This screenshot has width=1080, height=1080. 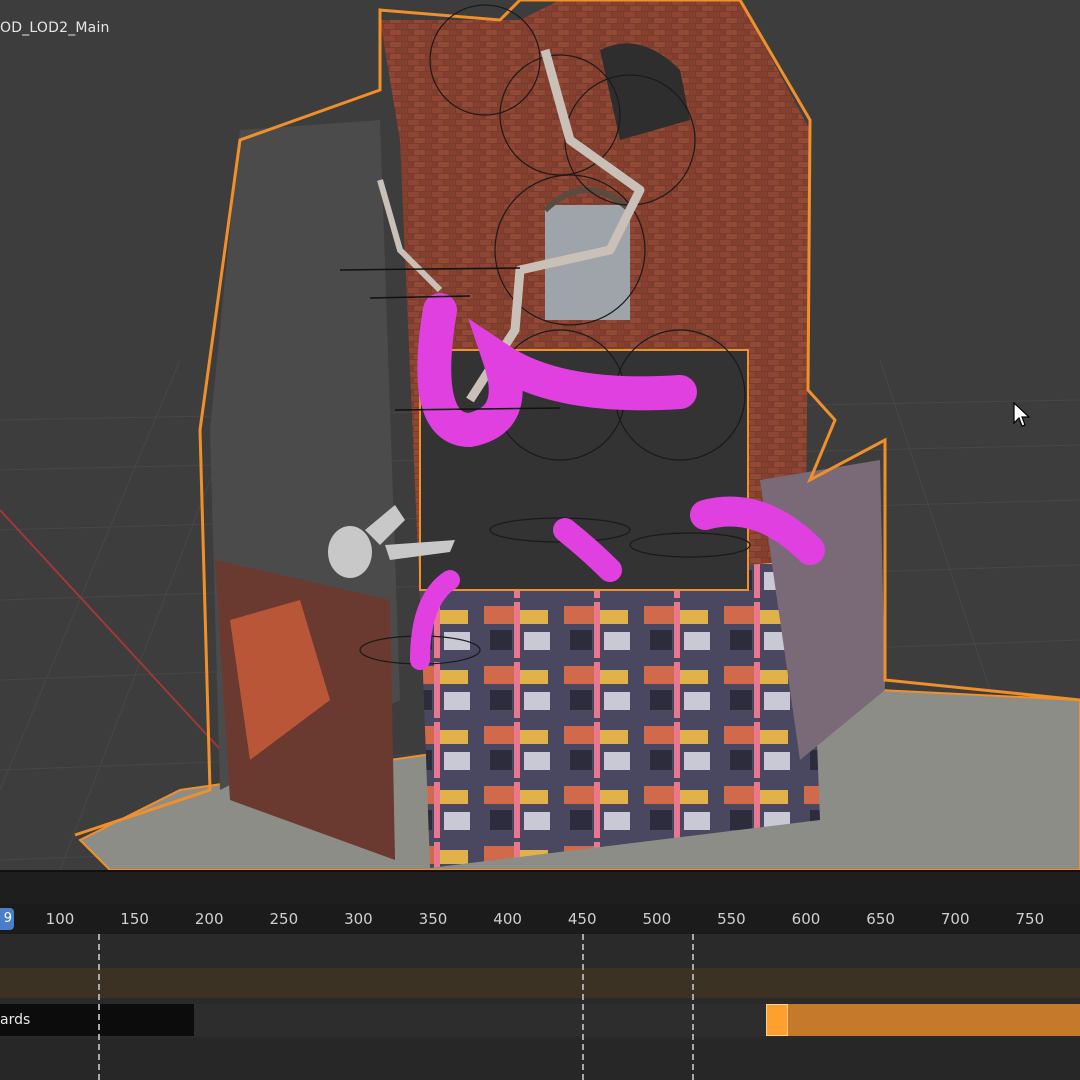 I want to click on track-row, so click(x=540, y=1059).